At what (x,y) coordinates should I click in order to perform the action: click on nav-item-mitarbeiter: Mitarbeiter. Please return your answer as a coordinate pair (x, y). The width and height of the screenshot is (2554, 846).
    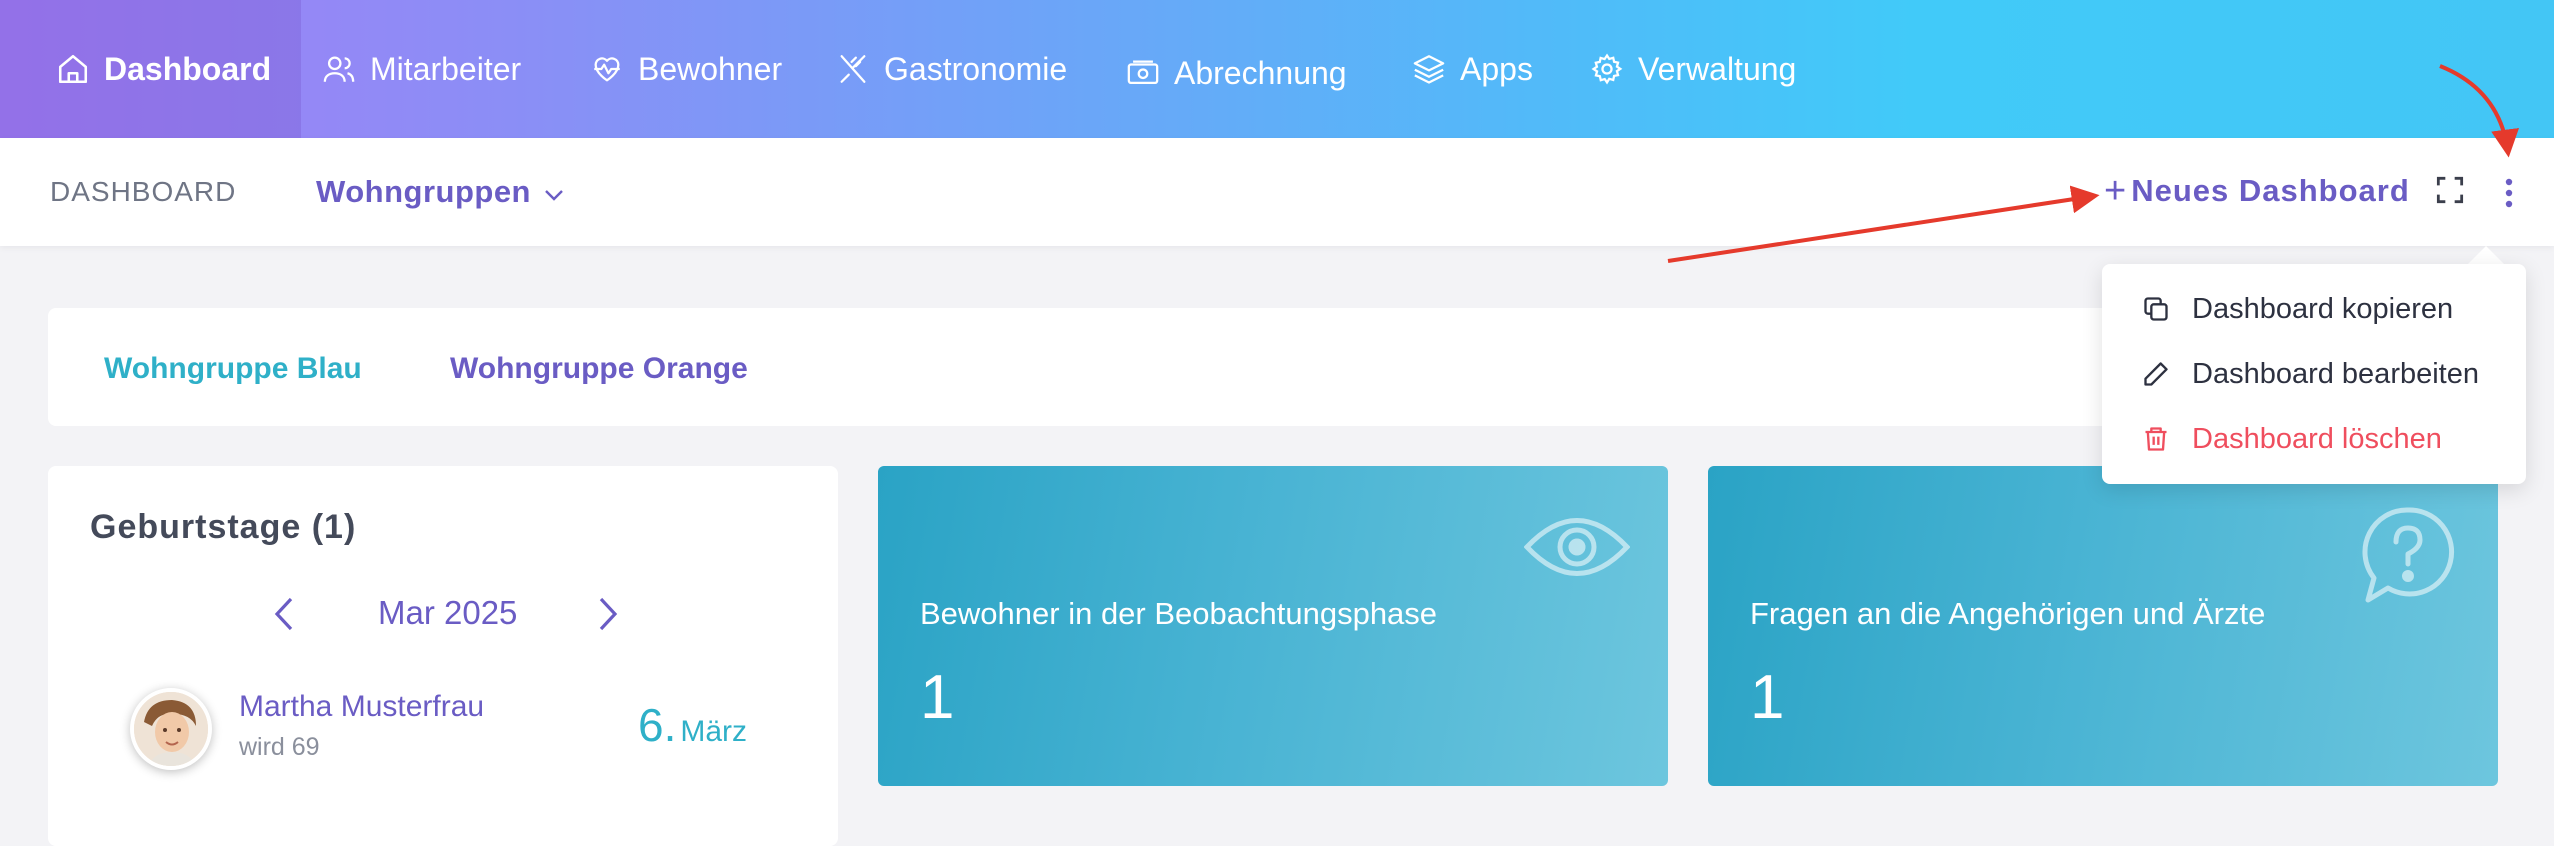
    Looking at the image, I should click on (421, 69).